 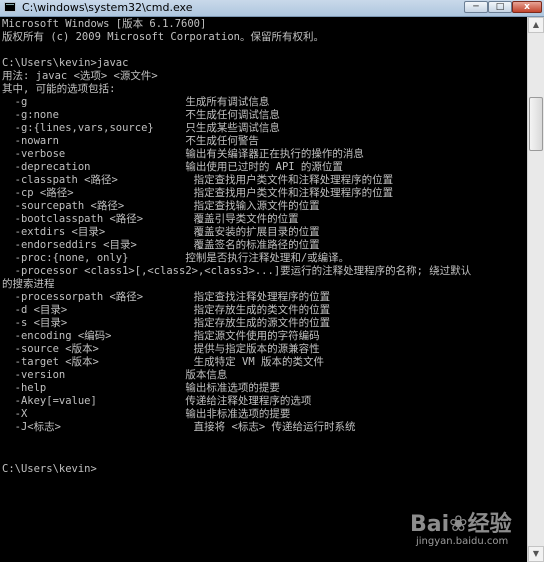 What do you see at coordinates (536, 25) in the screenshot?
I see `scroll-up-arrow-icon: ▲` at bounding box center [536, 25].